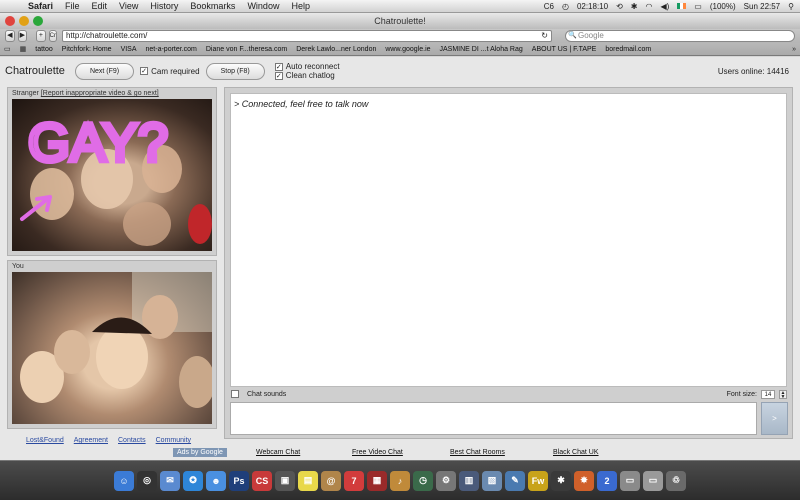 The image size is (800, 500). I want to click on bluetooth-icon: ✱, so click(634, 6).